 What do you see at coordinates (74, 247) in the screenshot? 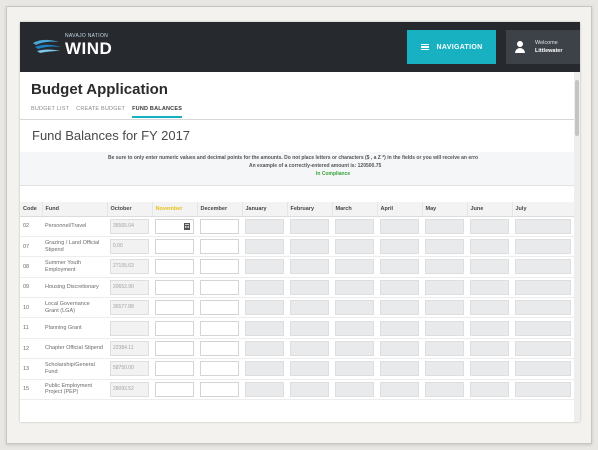
I see `row-fund-name: Grazing / Land Official Stipend` at bounding box center [74, 247].